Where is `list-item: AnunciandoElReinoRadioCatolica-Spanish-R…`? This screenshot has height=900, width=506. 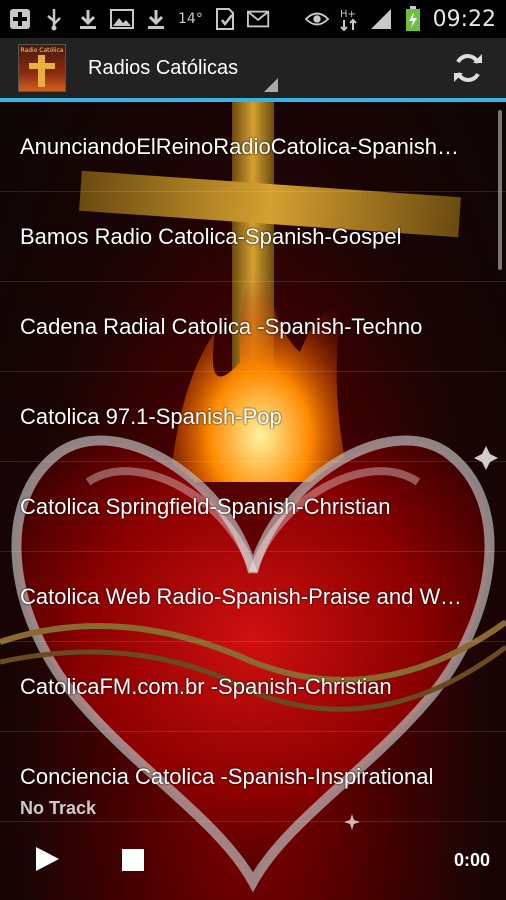 list-item: AnunciandoElReinoRadioCatolica-Spanish-R… is located at coordinates (253, 147).